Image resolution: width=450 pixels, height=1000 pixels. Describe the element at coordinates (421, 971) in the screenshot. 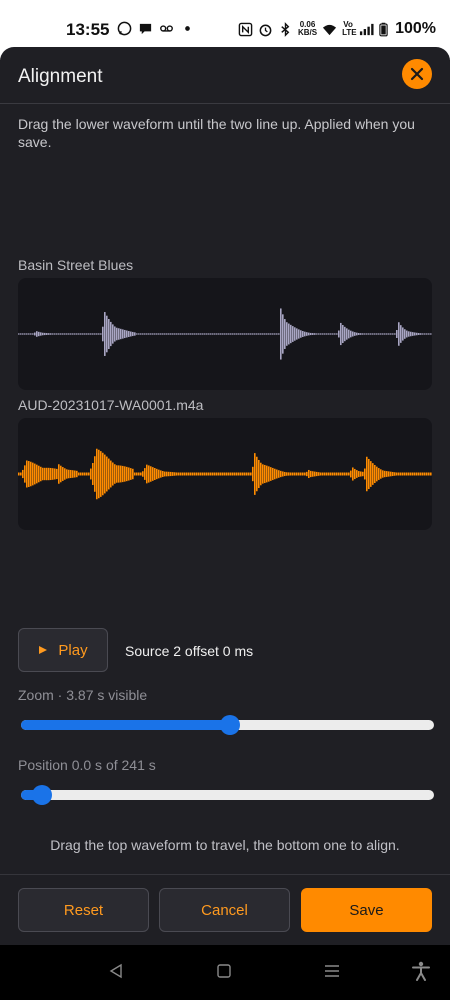

I see `accessibility-icon` at that location.